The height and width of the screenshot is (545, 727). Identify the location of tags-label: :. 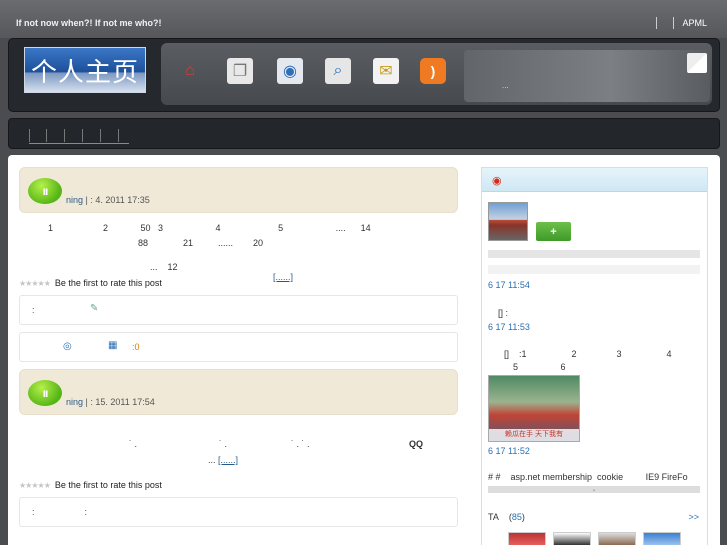
(33, 310).